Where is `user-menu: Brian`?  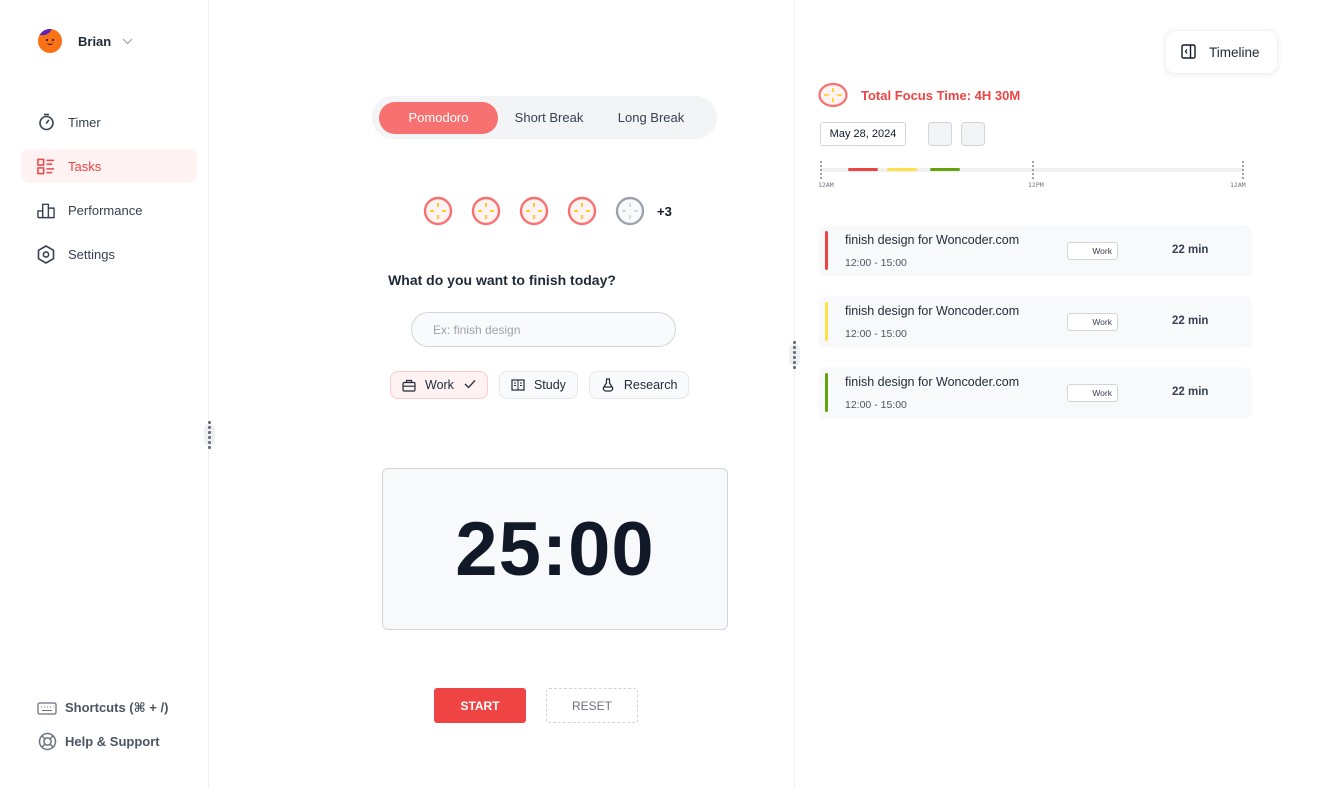
user-menu: Brian is located at coordinates (85, 41).